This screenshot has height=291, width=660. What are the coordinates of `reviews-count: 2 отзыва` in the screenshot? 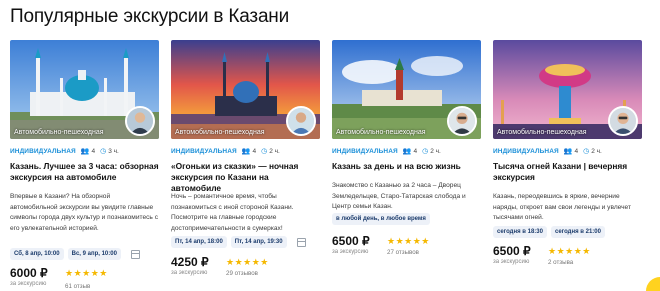 It's located at (560, 262).